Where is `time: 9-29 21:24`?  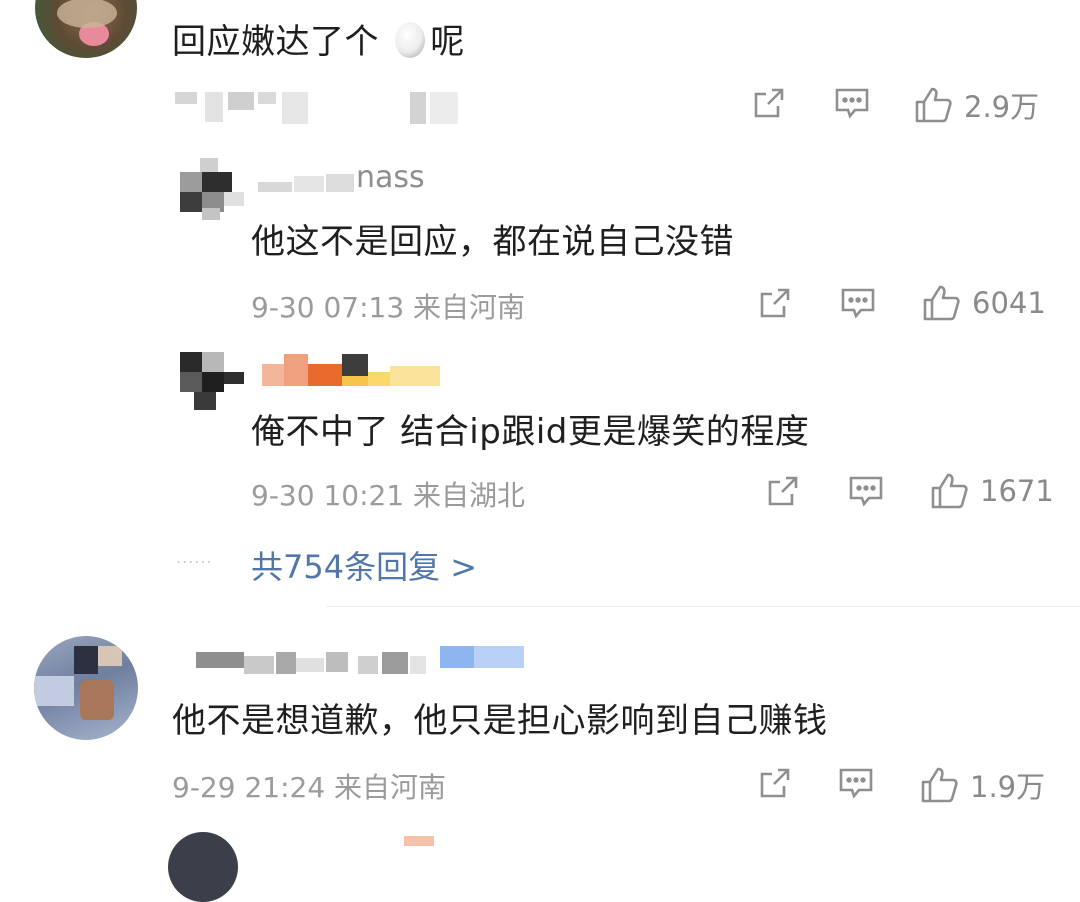
time: 9-29 21:24 is located at coordinates (249, 787).